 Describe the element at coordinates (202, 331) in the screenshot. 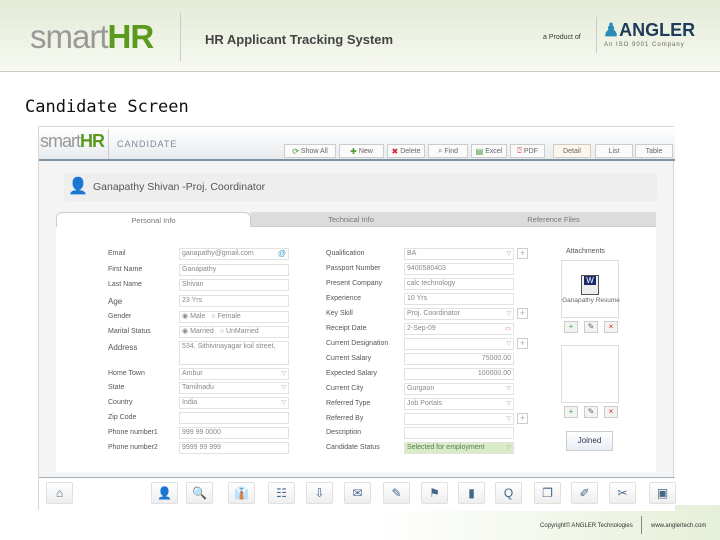

I see `radio-label: Married` at that location.